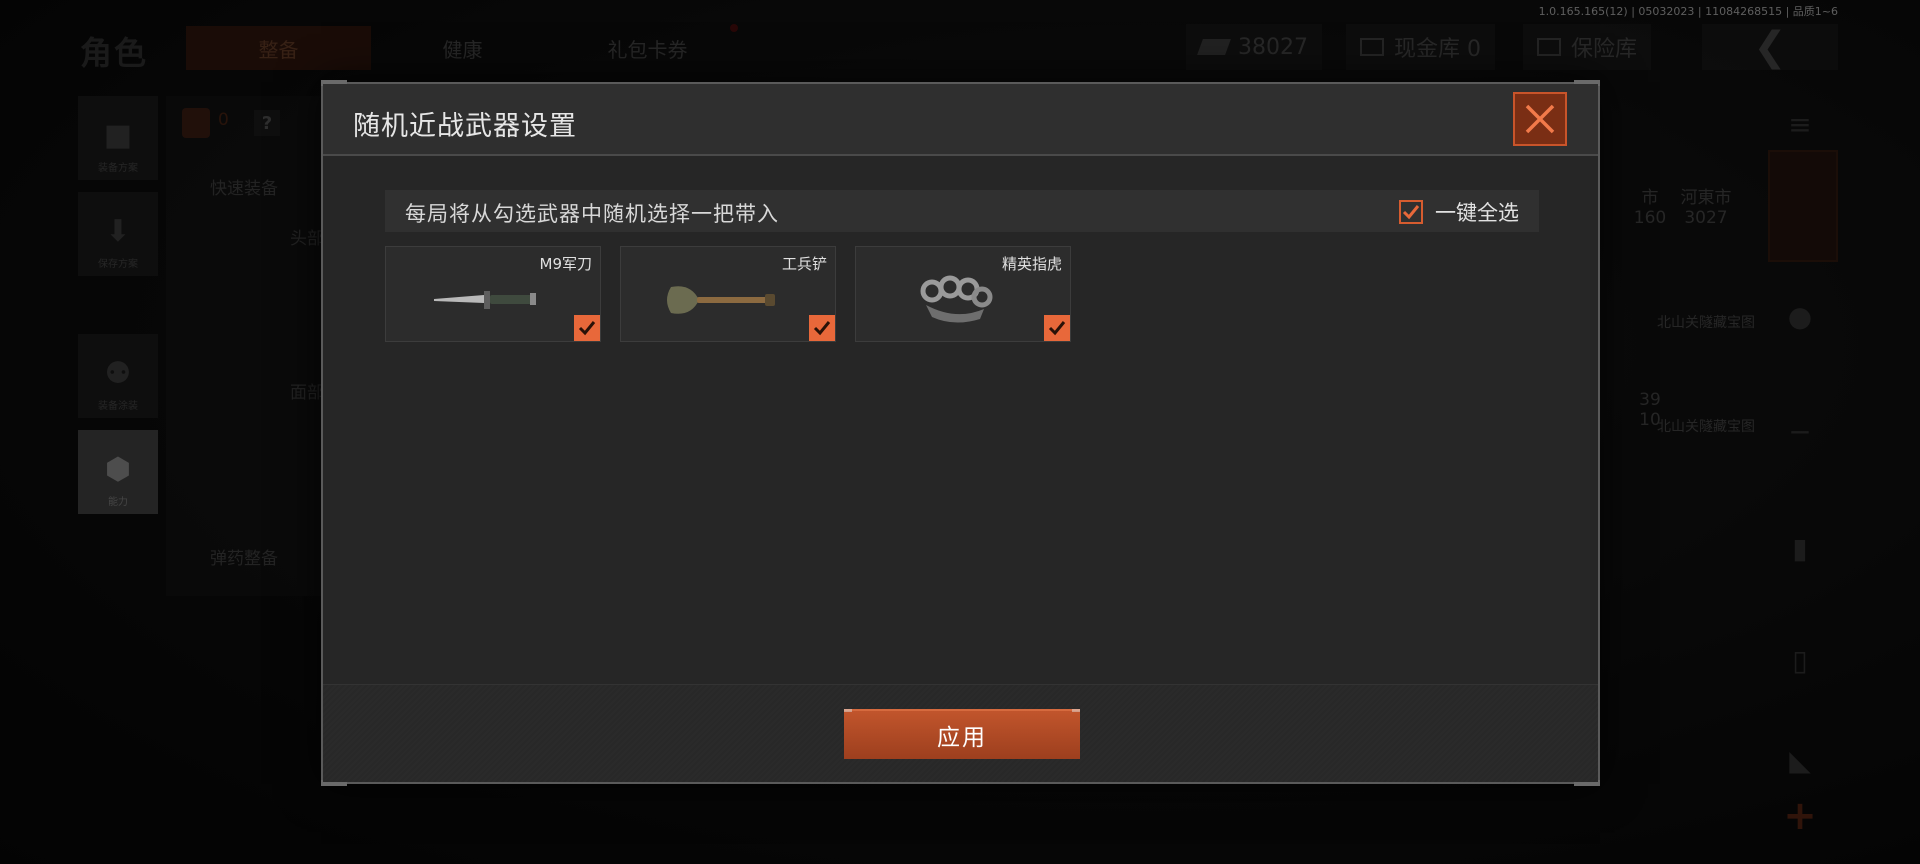  Describe the element at coordinates (1273, 47) in the screenshot. I see `currency-value: 38027` at that location.